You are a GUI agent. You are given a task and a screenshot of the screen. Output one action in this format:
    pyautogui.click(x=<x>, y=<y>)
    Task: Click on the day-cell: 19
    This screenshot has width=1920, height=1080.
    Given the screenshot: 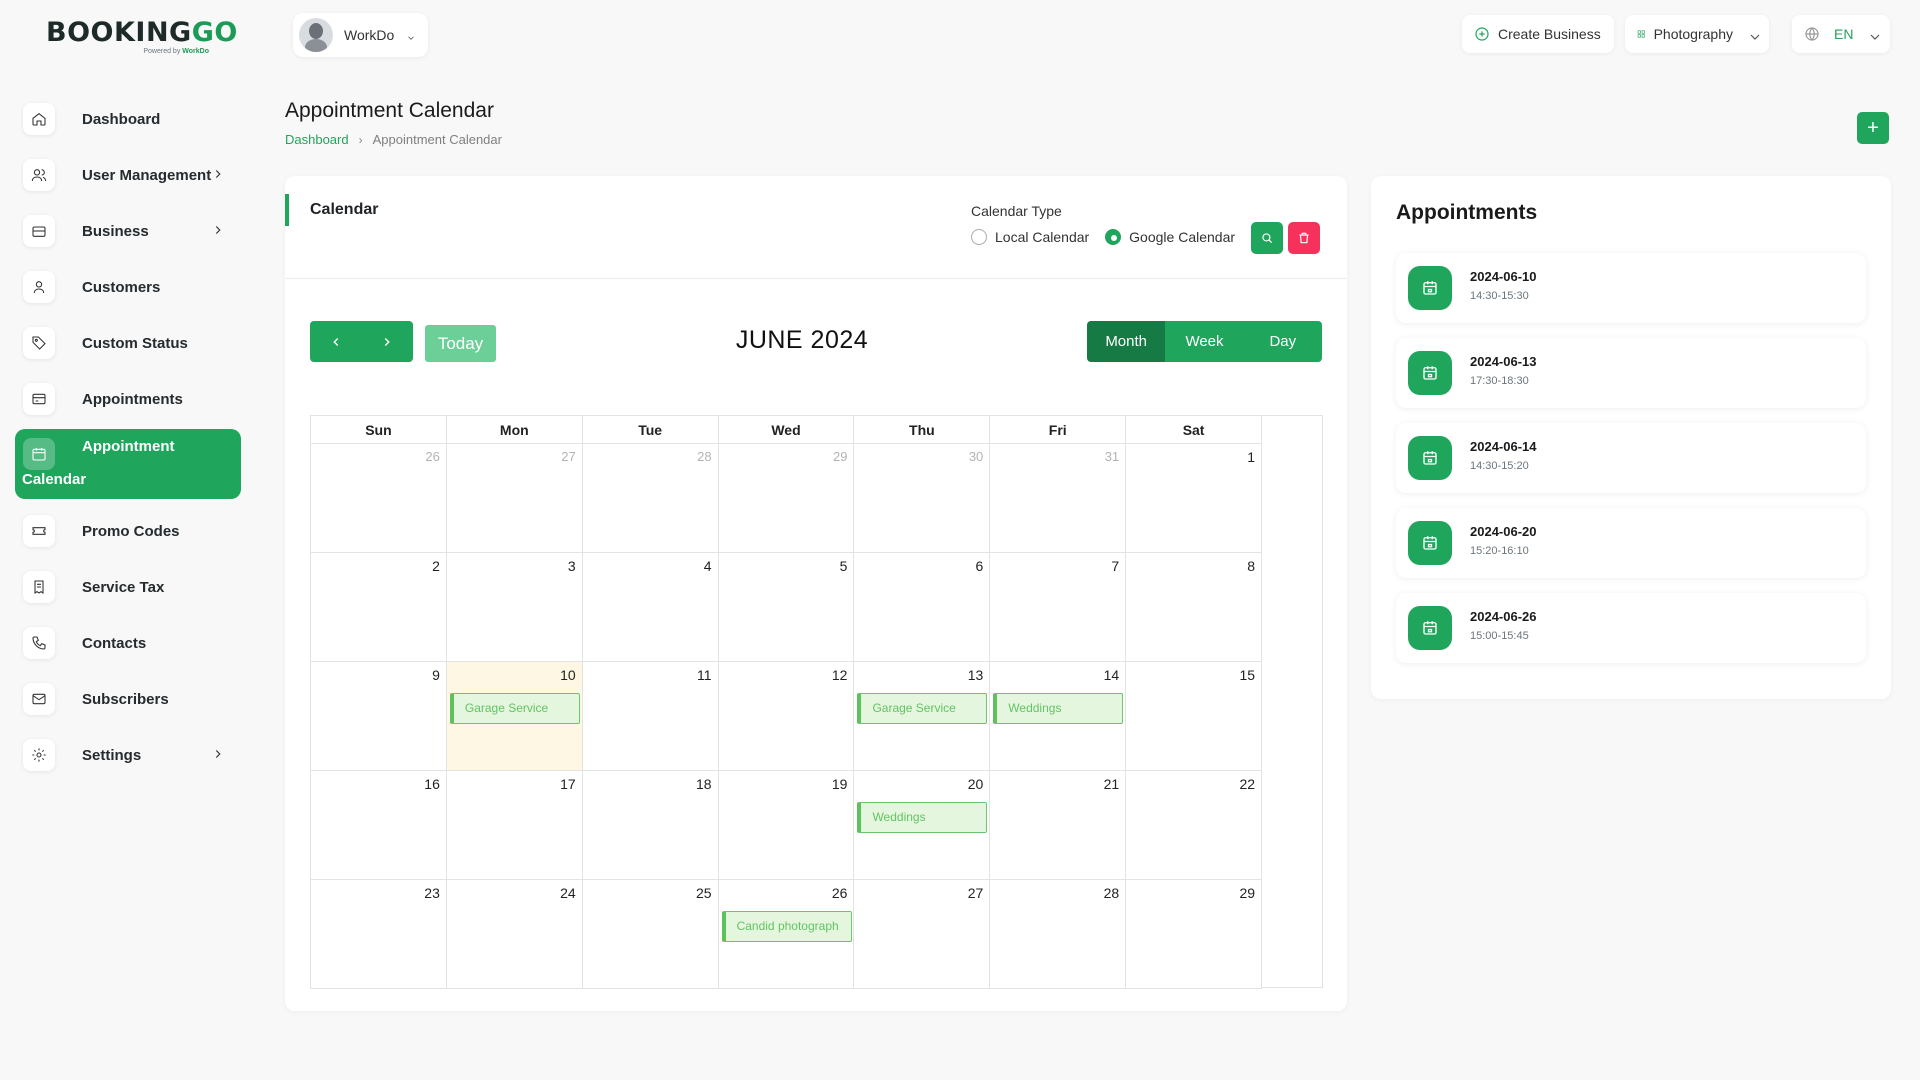 What is the action you would take?
    pyautogui.click(x=786, y=825)
    